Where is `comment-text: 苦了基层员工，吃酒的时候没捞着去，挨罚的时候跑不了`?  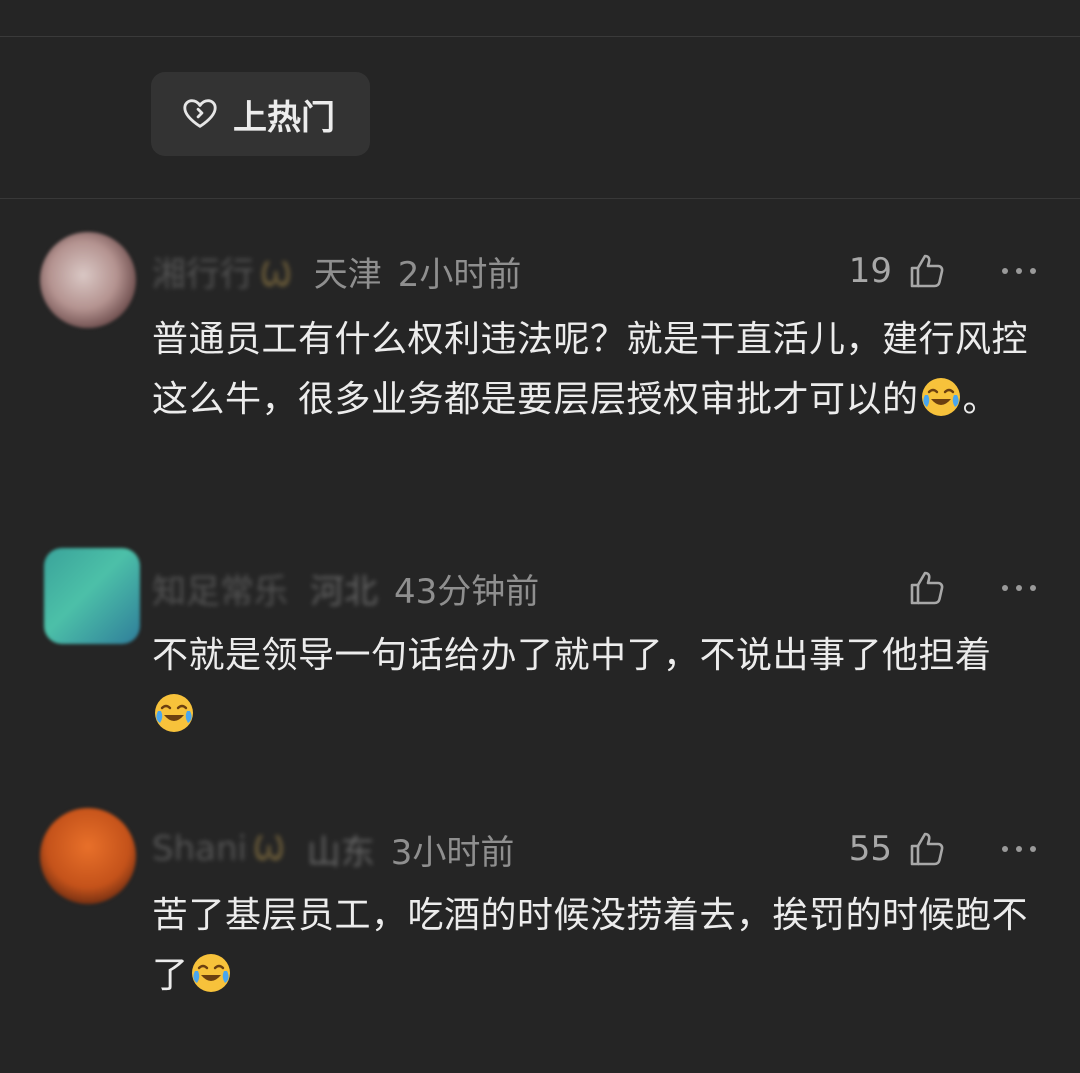 comment-text: 苦了基层员工，吃酒的时候没捞着去，挨罚的时候跑不了 is located at coordinates (590, 945).